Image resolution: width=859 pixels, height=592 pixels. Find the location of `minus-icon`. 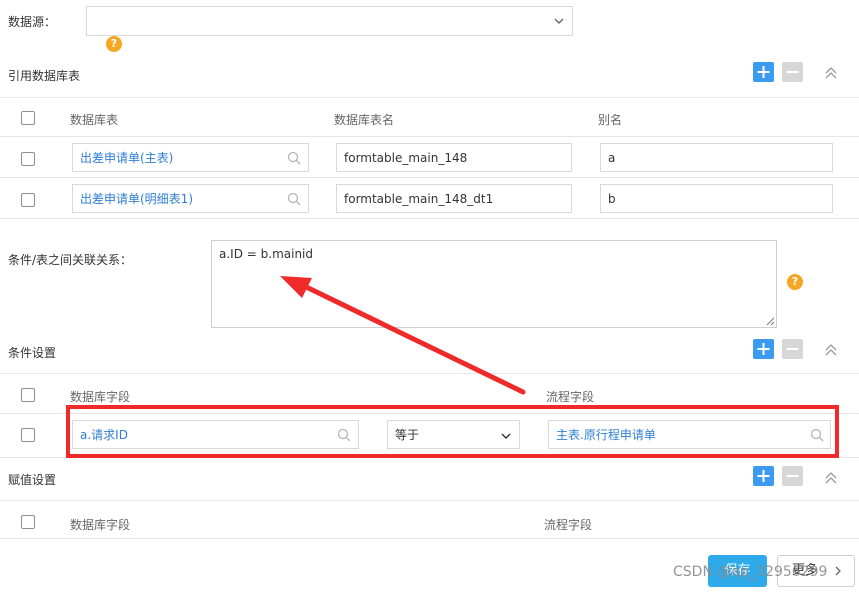

minus-icon is located at coordinates (792, 476).